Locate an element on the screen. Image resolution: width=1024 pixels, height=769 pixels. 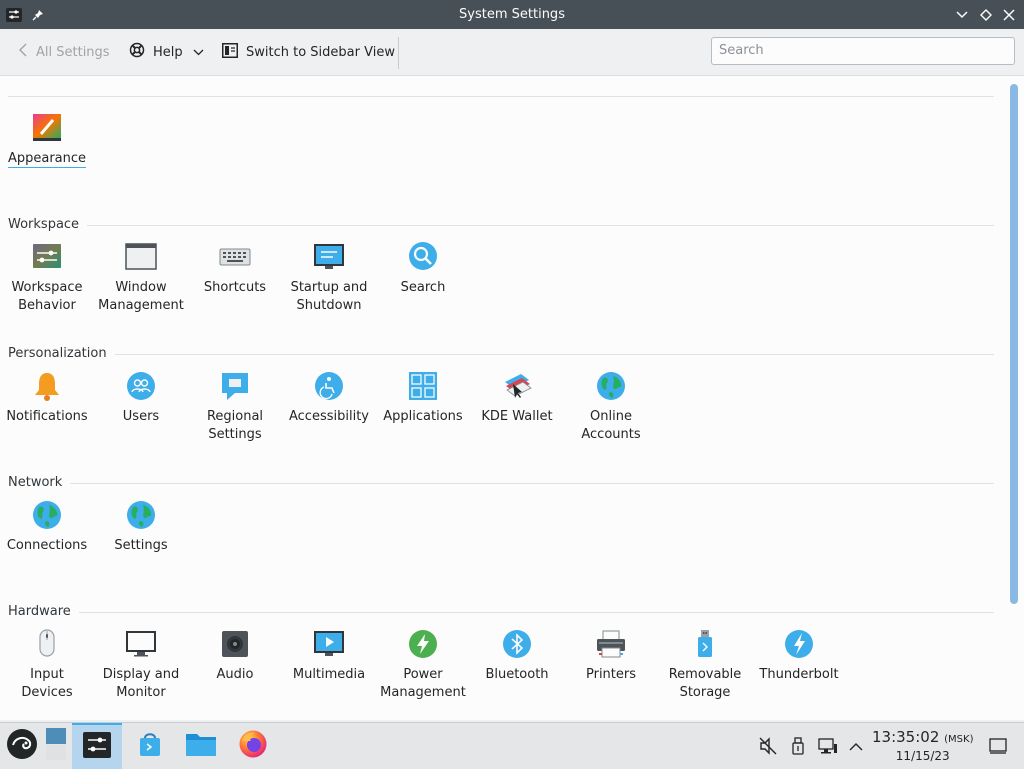
window-title: System Settings is located at coordinates (512, 14).